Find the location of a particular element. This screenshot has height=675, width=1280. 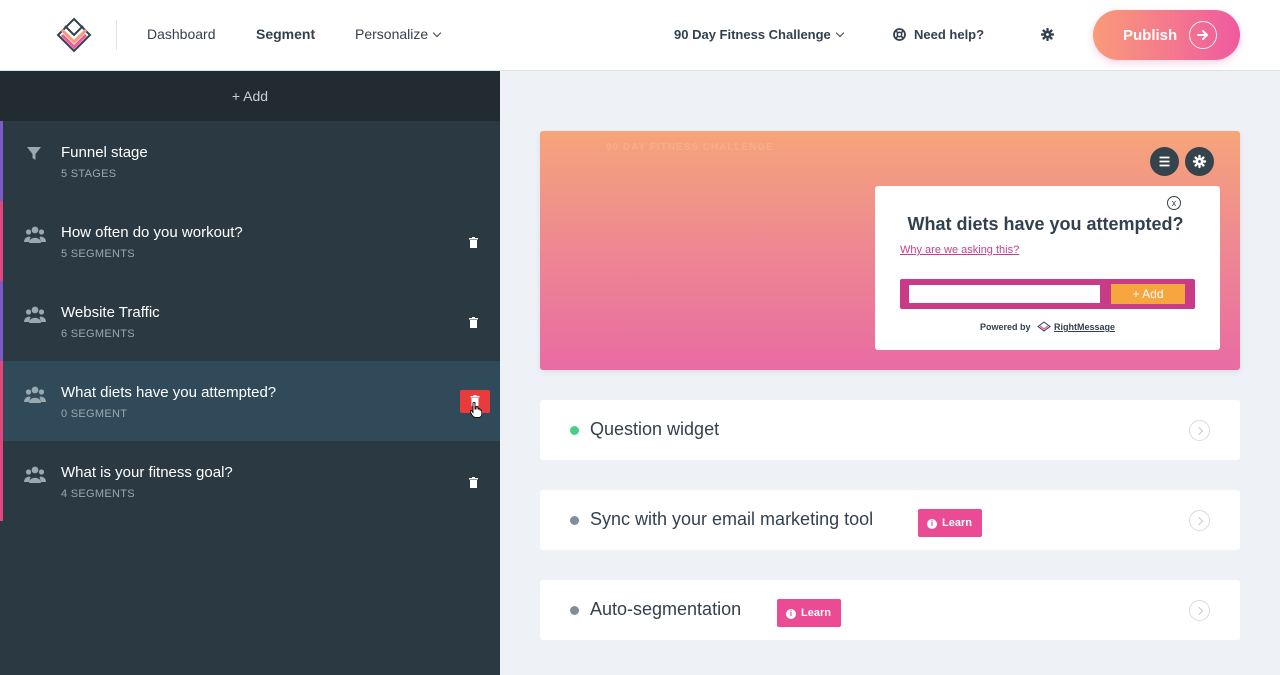

menu-icon is located at coordinates (1164, 161).